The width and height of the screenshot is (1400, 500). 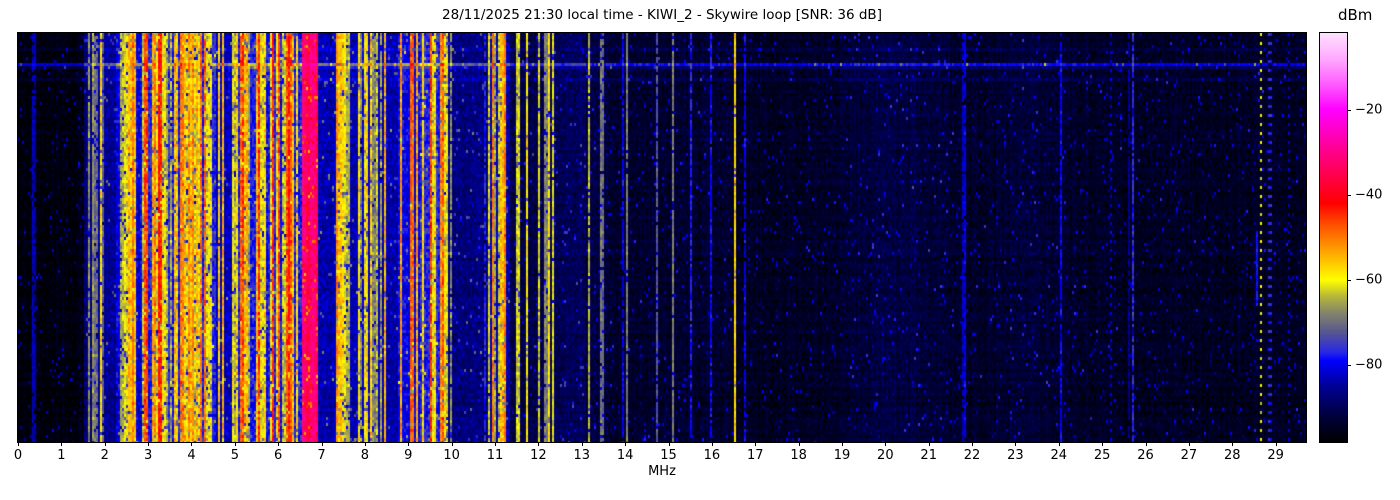 I want to click on colorbar-unit-label: dBm, so click(x=1355, y=15).